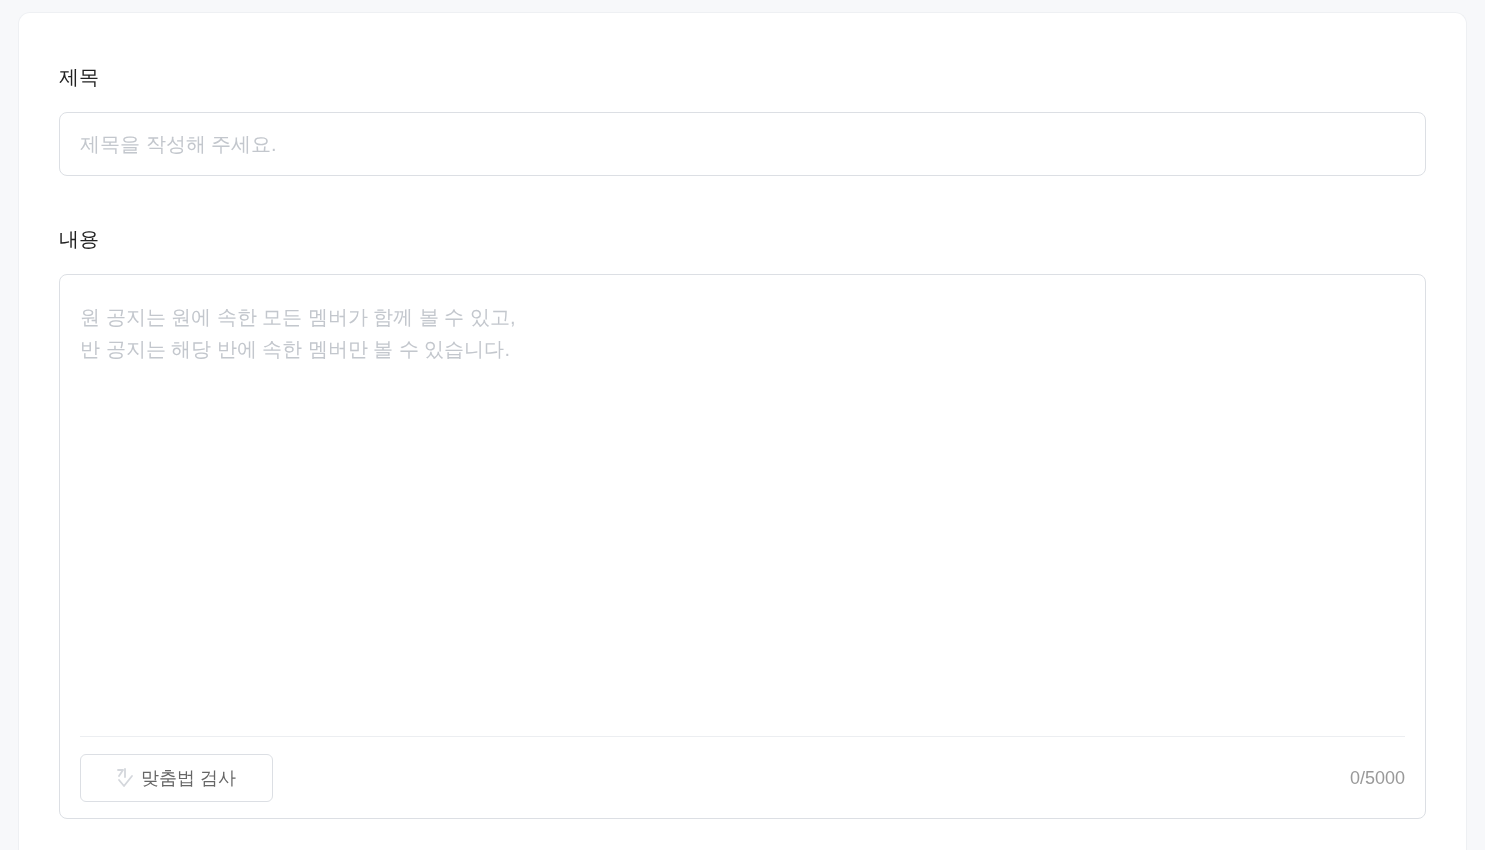  Describe the element at coordinates (742, 144) in the screenshot. I see `title-input-field: 제목을 작성해 주세요.` at that location.